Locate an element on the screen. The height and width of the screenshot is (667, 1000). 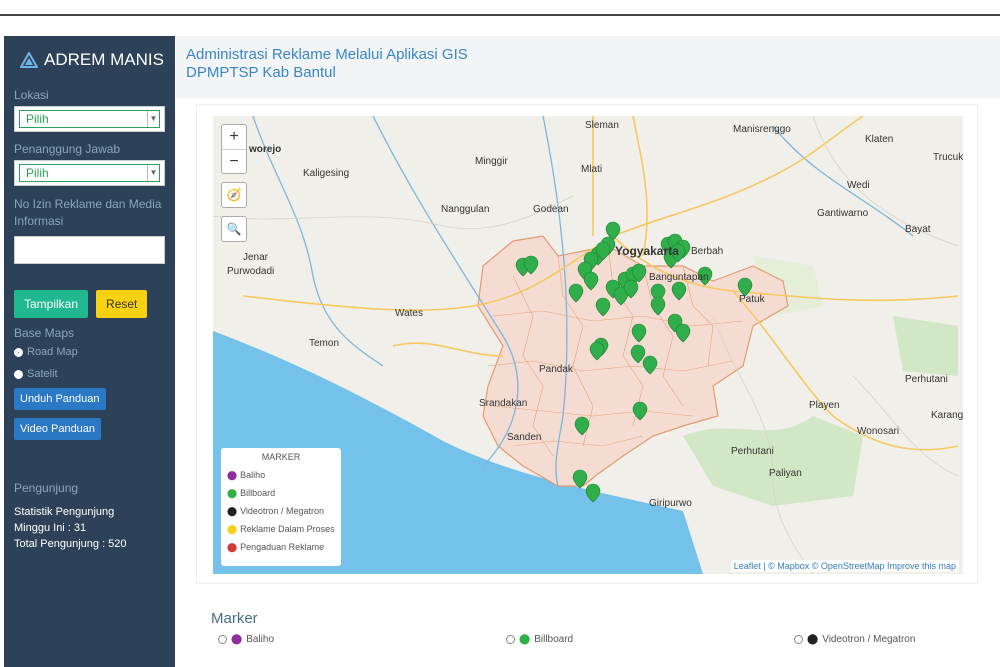
compass-button: 🧭 is located at coordinates (234, 195).